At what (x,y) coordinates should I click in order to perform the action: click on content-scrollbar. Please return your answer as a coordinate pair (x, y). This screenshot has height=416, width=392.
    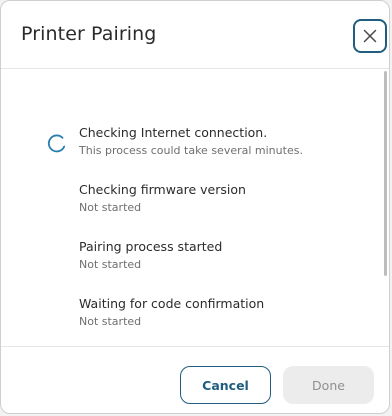
    Looking at the image, I should click on (385, 173).